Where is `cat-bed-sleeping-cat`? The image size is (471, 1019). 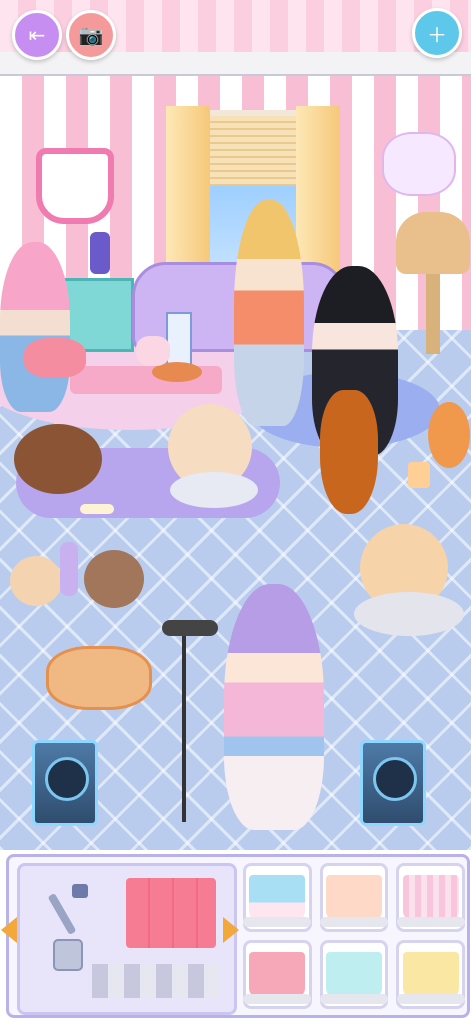 cat-bed-sleeping-cat is located at coordinates (99, 678).